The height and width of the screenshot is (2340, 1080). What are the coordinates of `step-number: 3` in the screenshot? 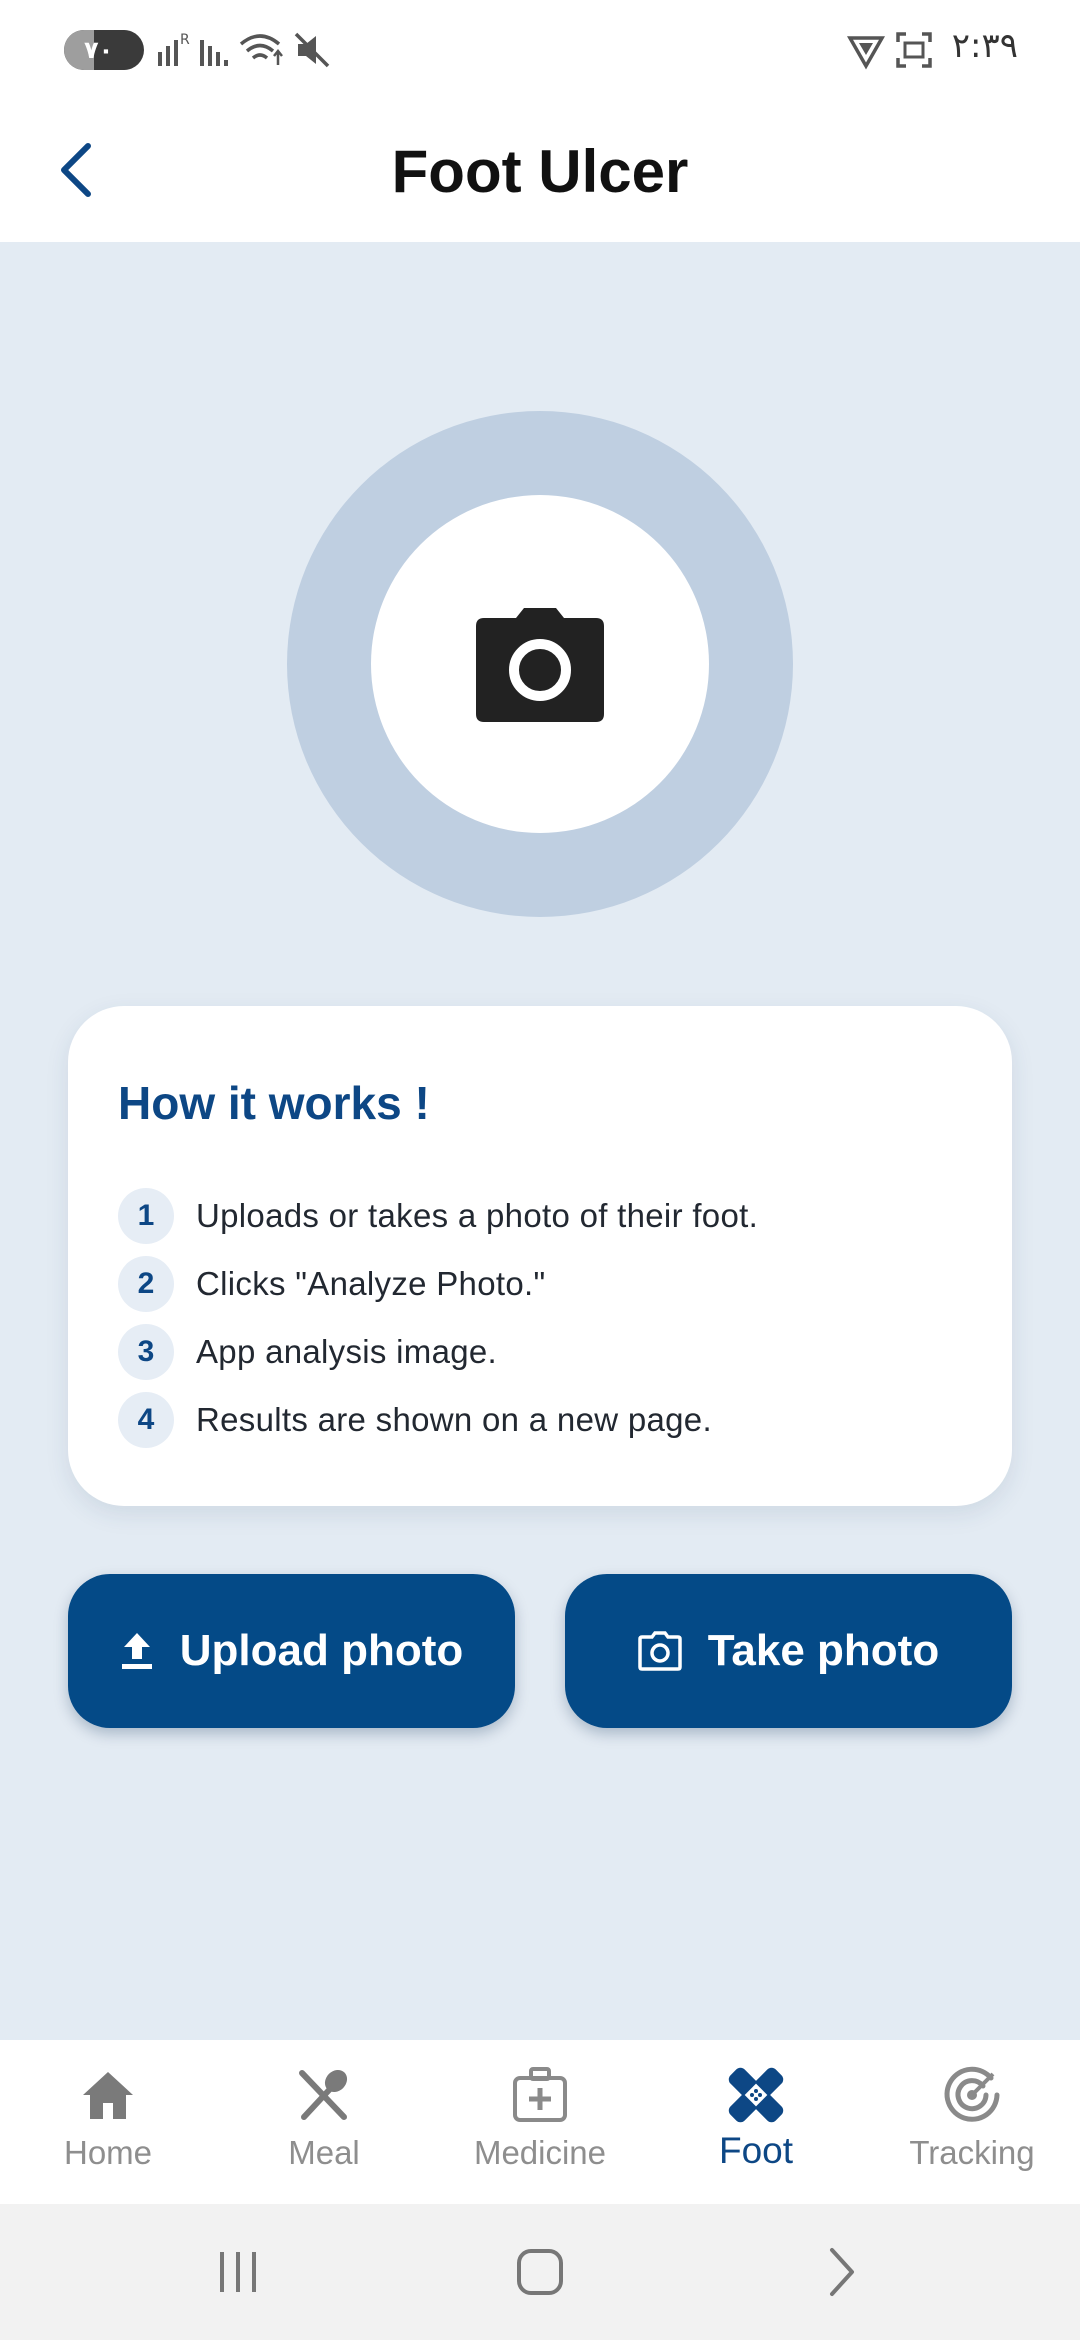 It's located at (146, 1352).